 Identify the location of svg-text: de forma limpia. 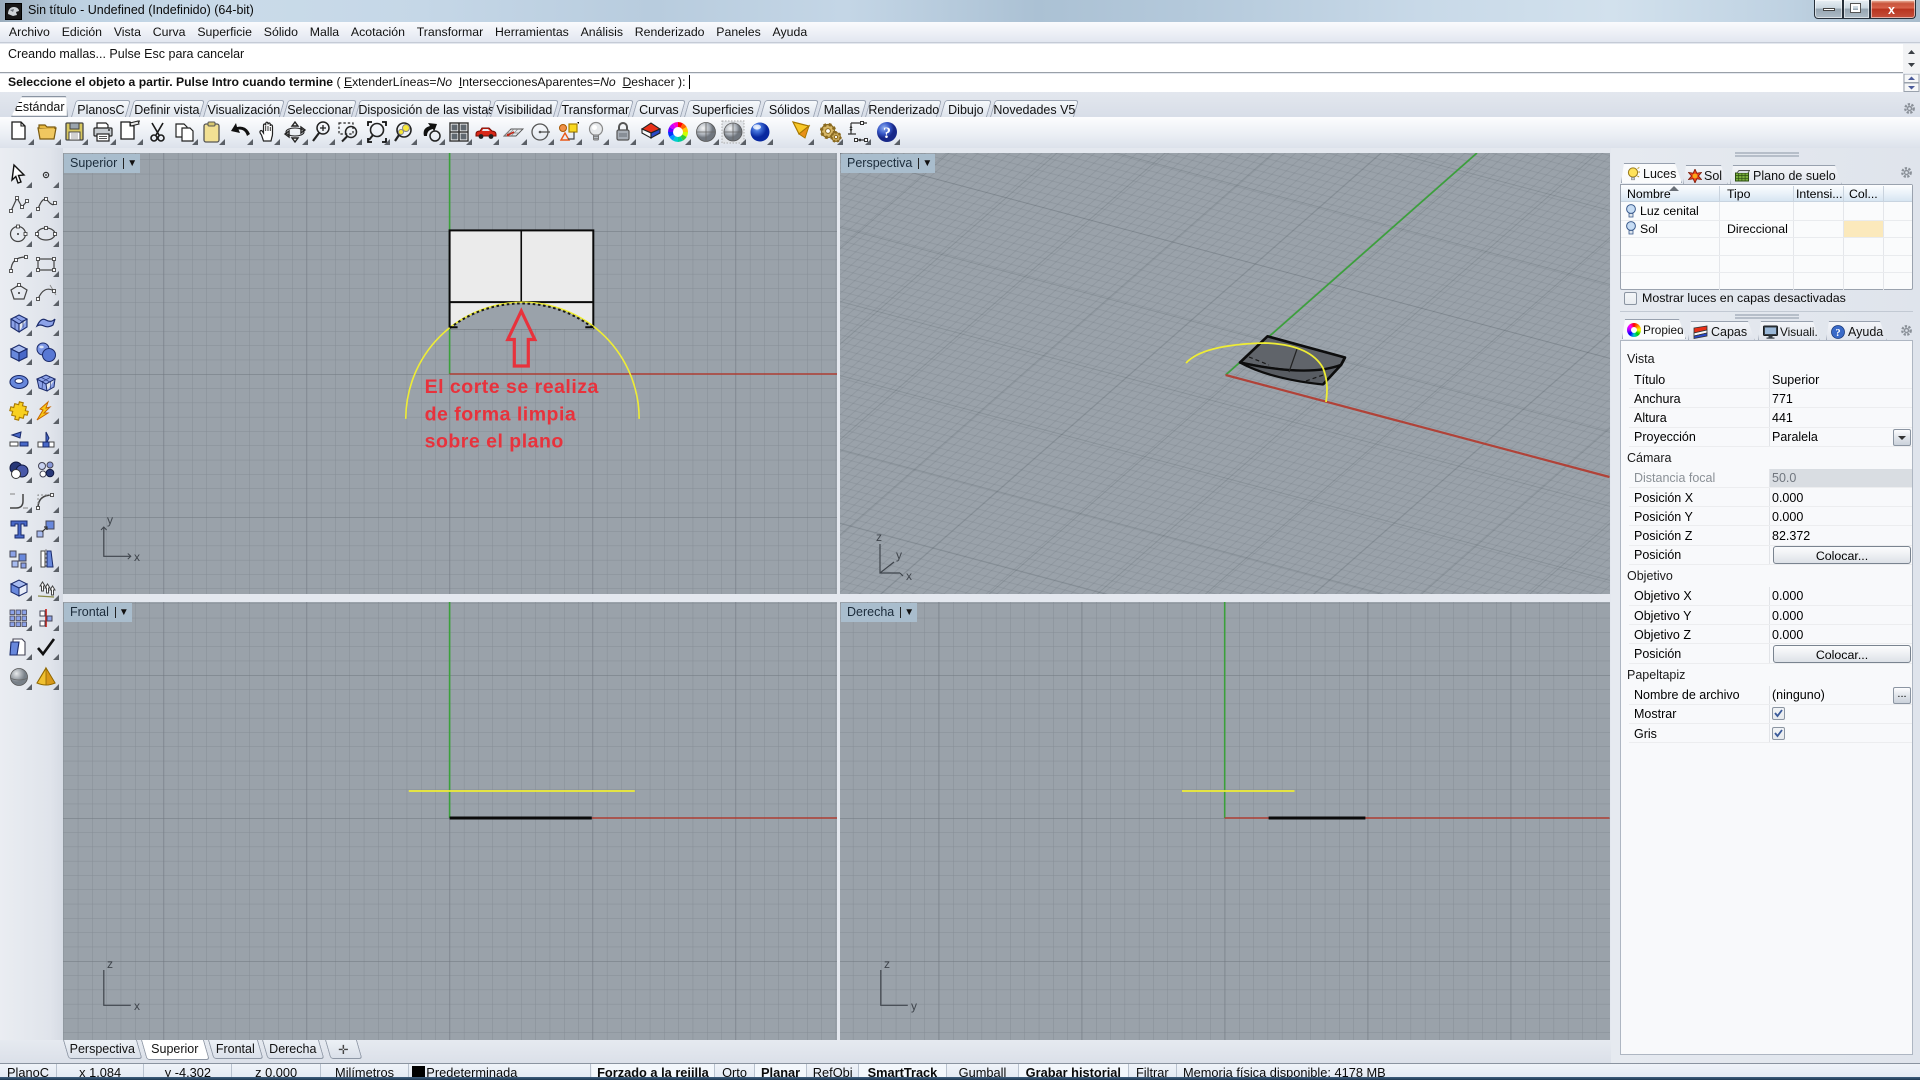
(501, 415).